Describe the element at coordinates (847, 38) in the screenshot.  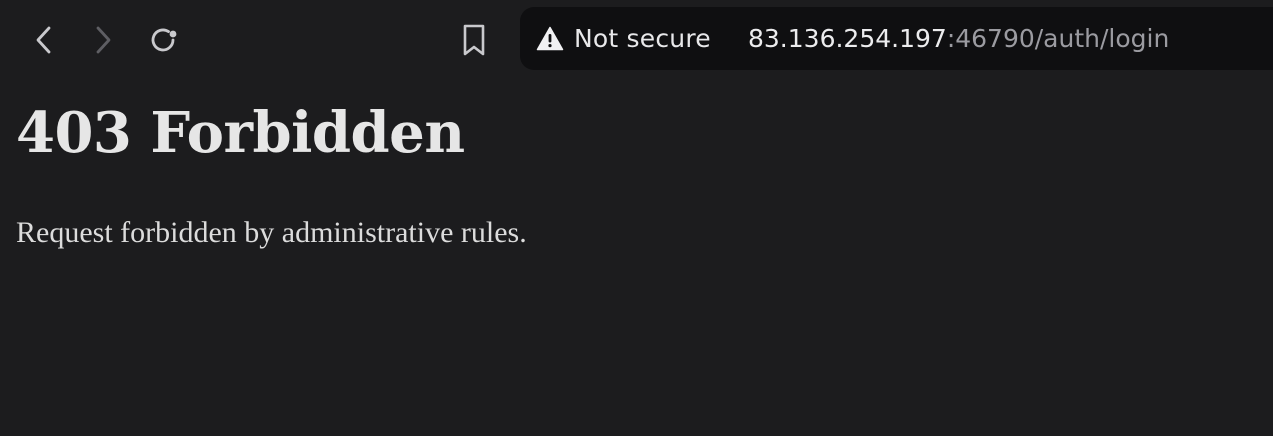
I see `url-host: 83.136.254.197` at that location.